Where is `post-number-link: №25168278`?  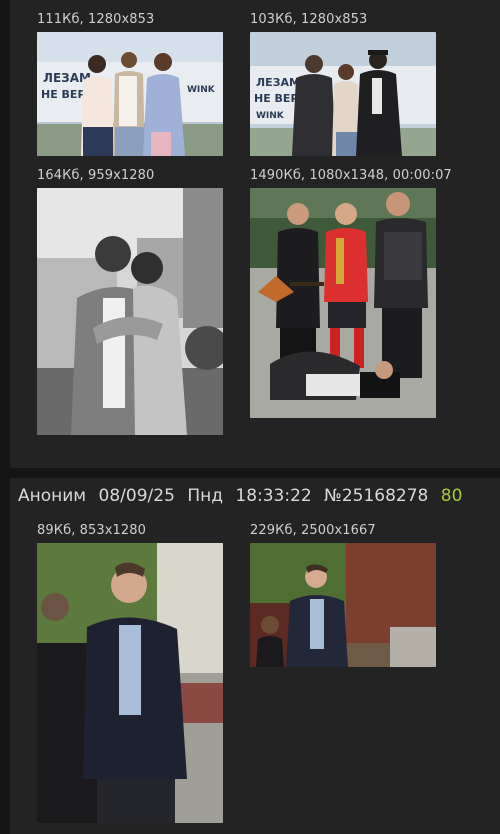
post-number-link: №25168278 is located at coordinates (376, 496).